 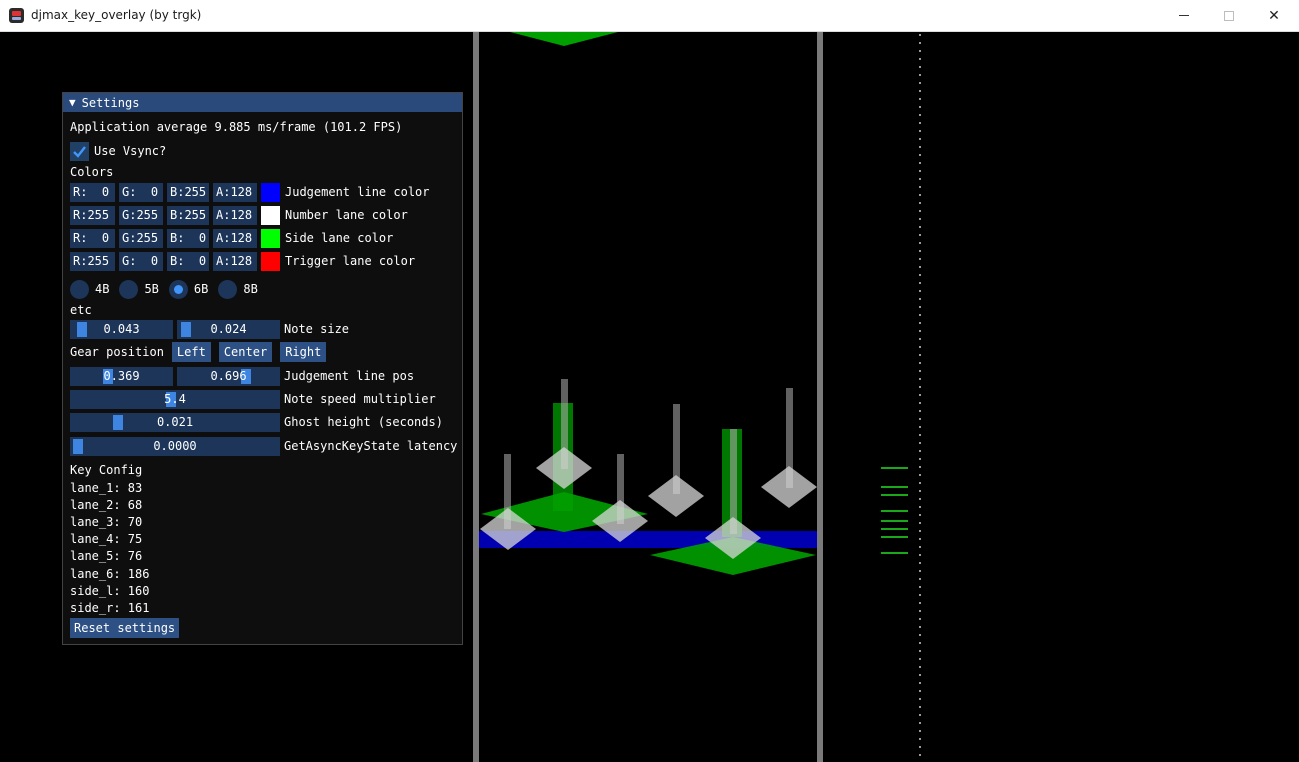 I want to click on slider-value: 0.024, so click(x=228, y=329).